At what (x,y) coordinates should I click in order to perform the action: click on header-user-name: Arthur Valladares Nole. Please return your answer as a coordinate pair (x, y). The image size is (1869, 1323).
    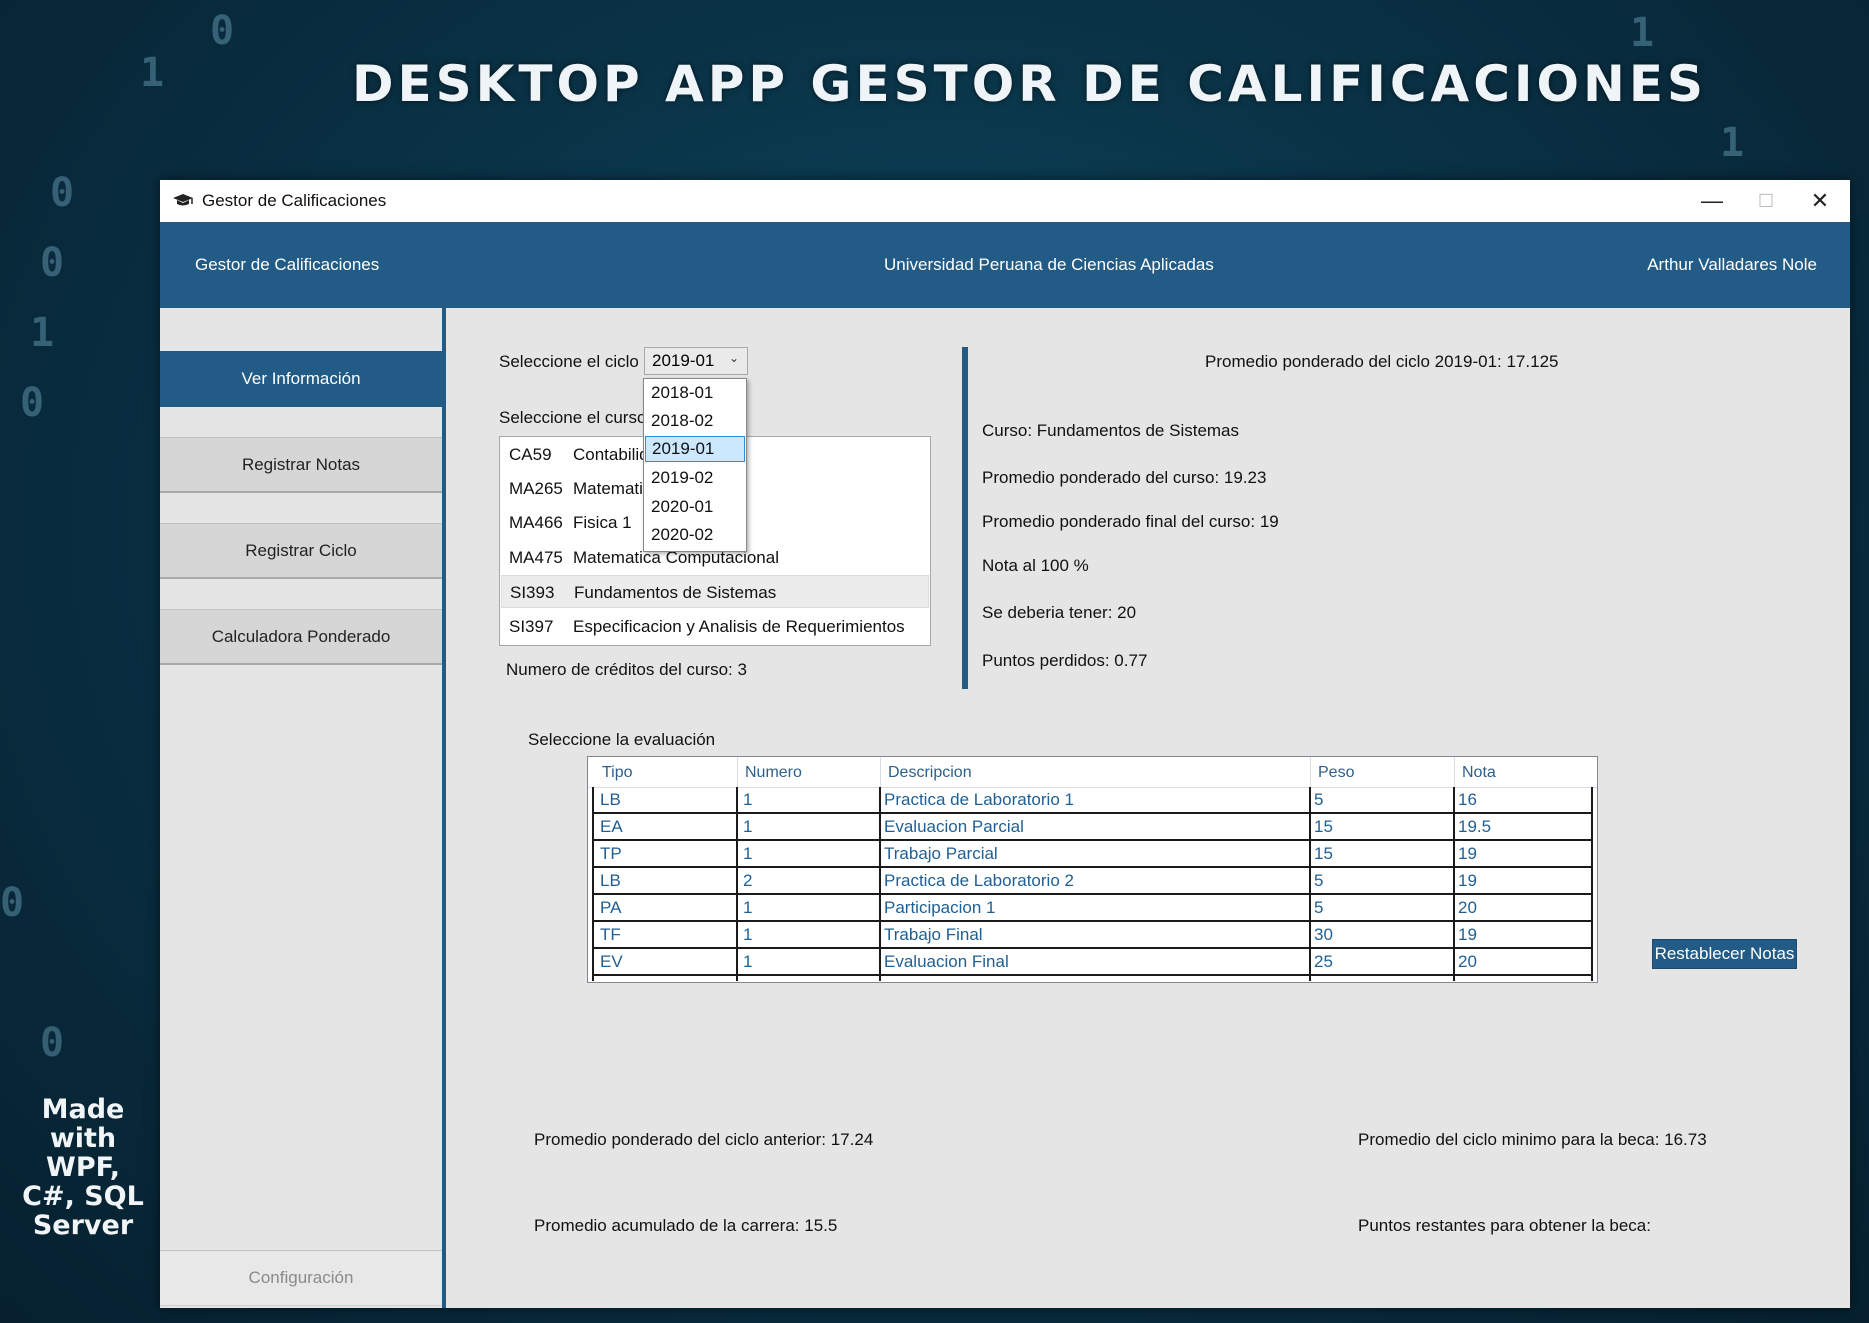
    Looking at the image, I should click on (1732, 264).